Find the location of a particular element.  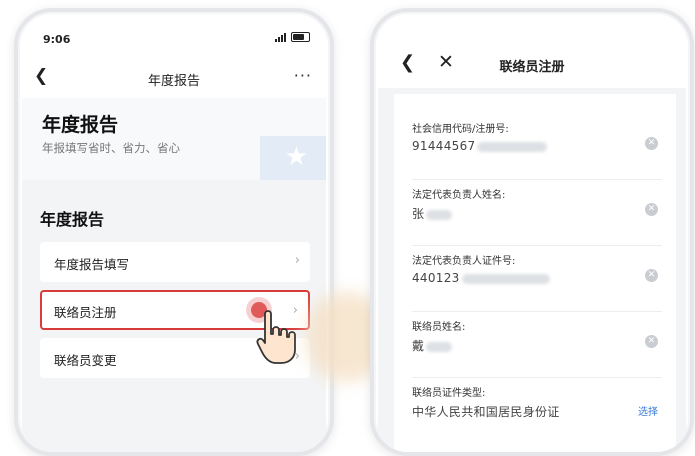

status-time: 9:06 is located at coordinates (57, 39).